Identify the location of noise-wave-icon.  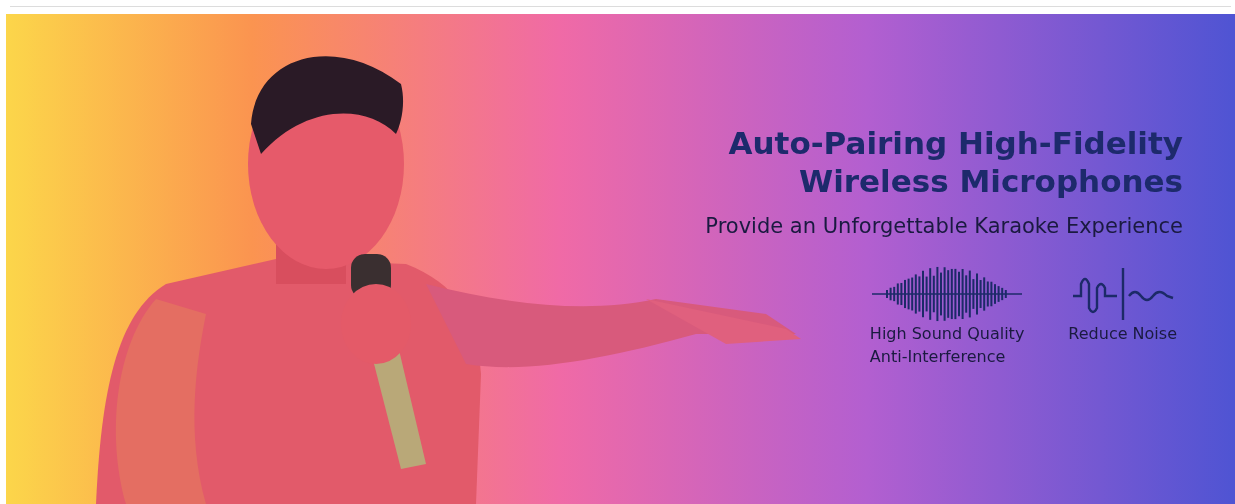
(1122, 294).